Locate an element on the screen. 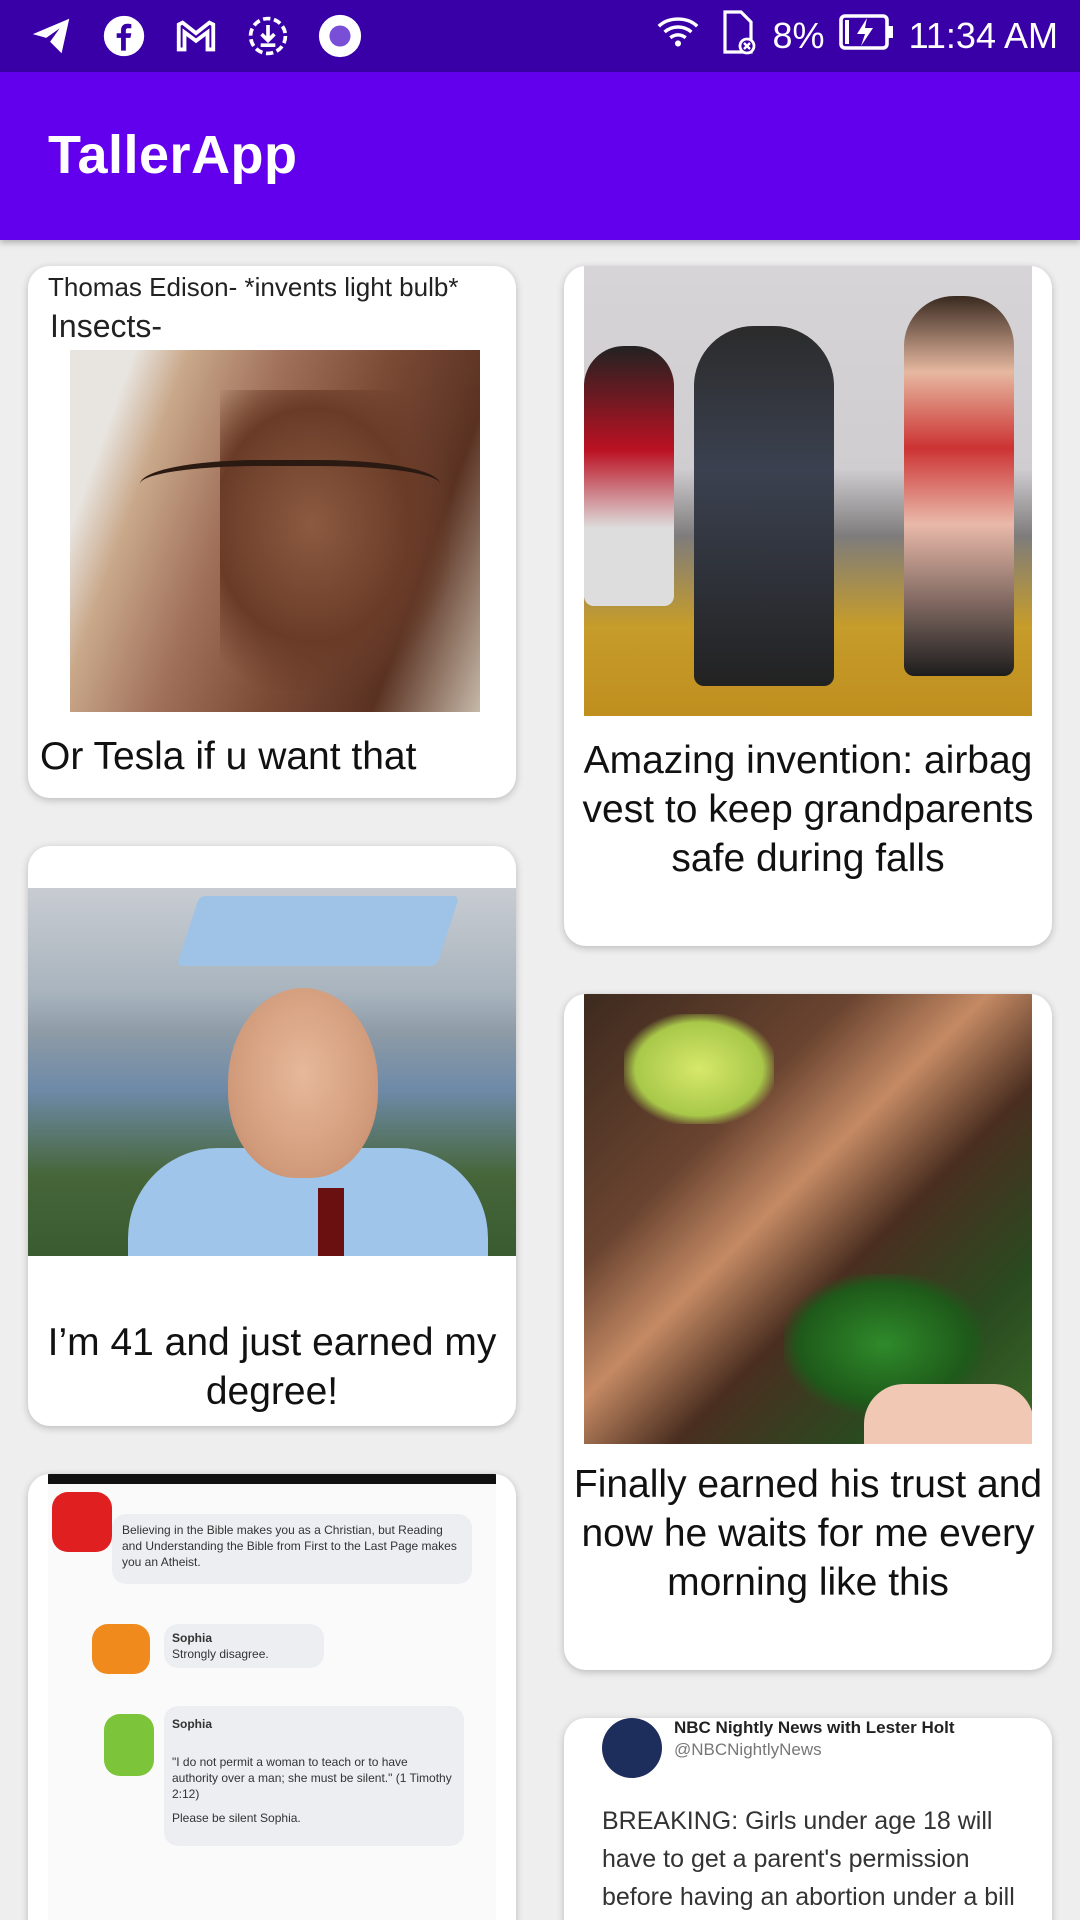 This screenshot has height=1920, width=1080. download-icon is located at coordinates (268, 36).